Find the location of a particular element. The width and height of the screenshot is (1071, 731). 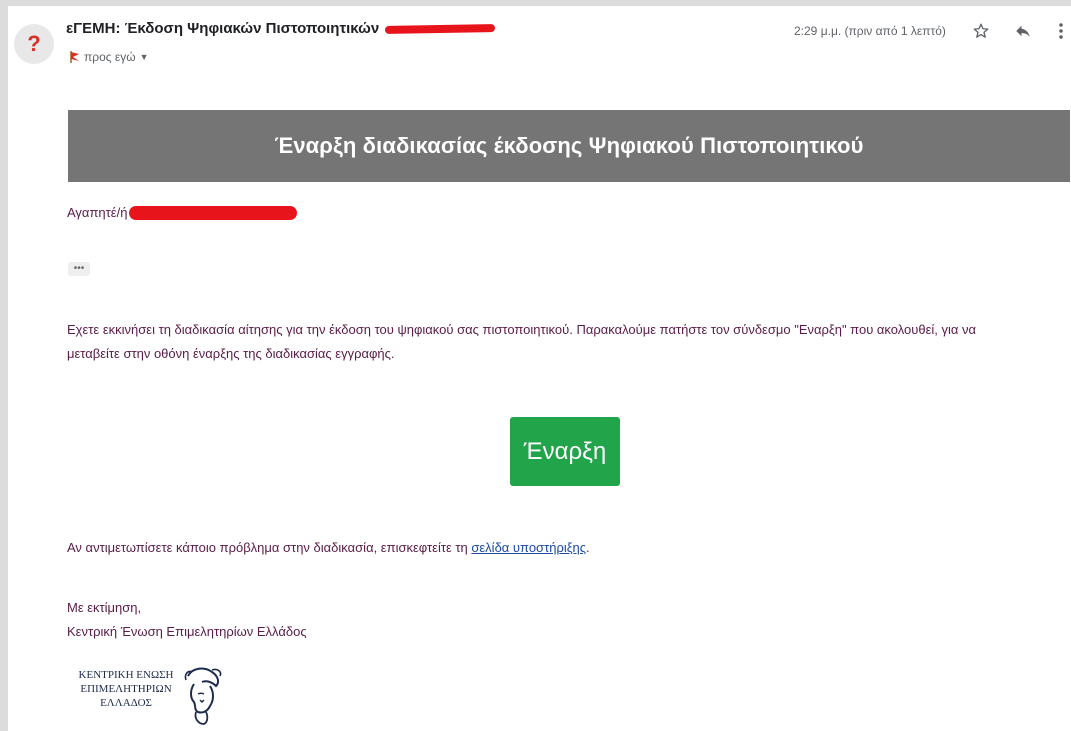

show-trimmed-content-button: ••• is located at coordinates (79, 269).